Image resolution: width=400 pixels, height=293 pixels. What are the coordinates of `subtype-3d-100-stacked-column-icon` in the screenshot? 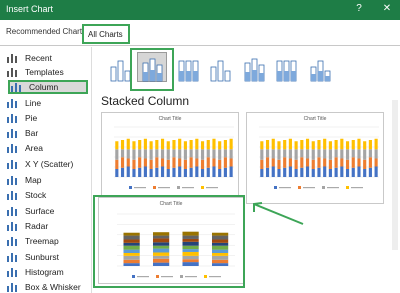 It's located at (286, 67).